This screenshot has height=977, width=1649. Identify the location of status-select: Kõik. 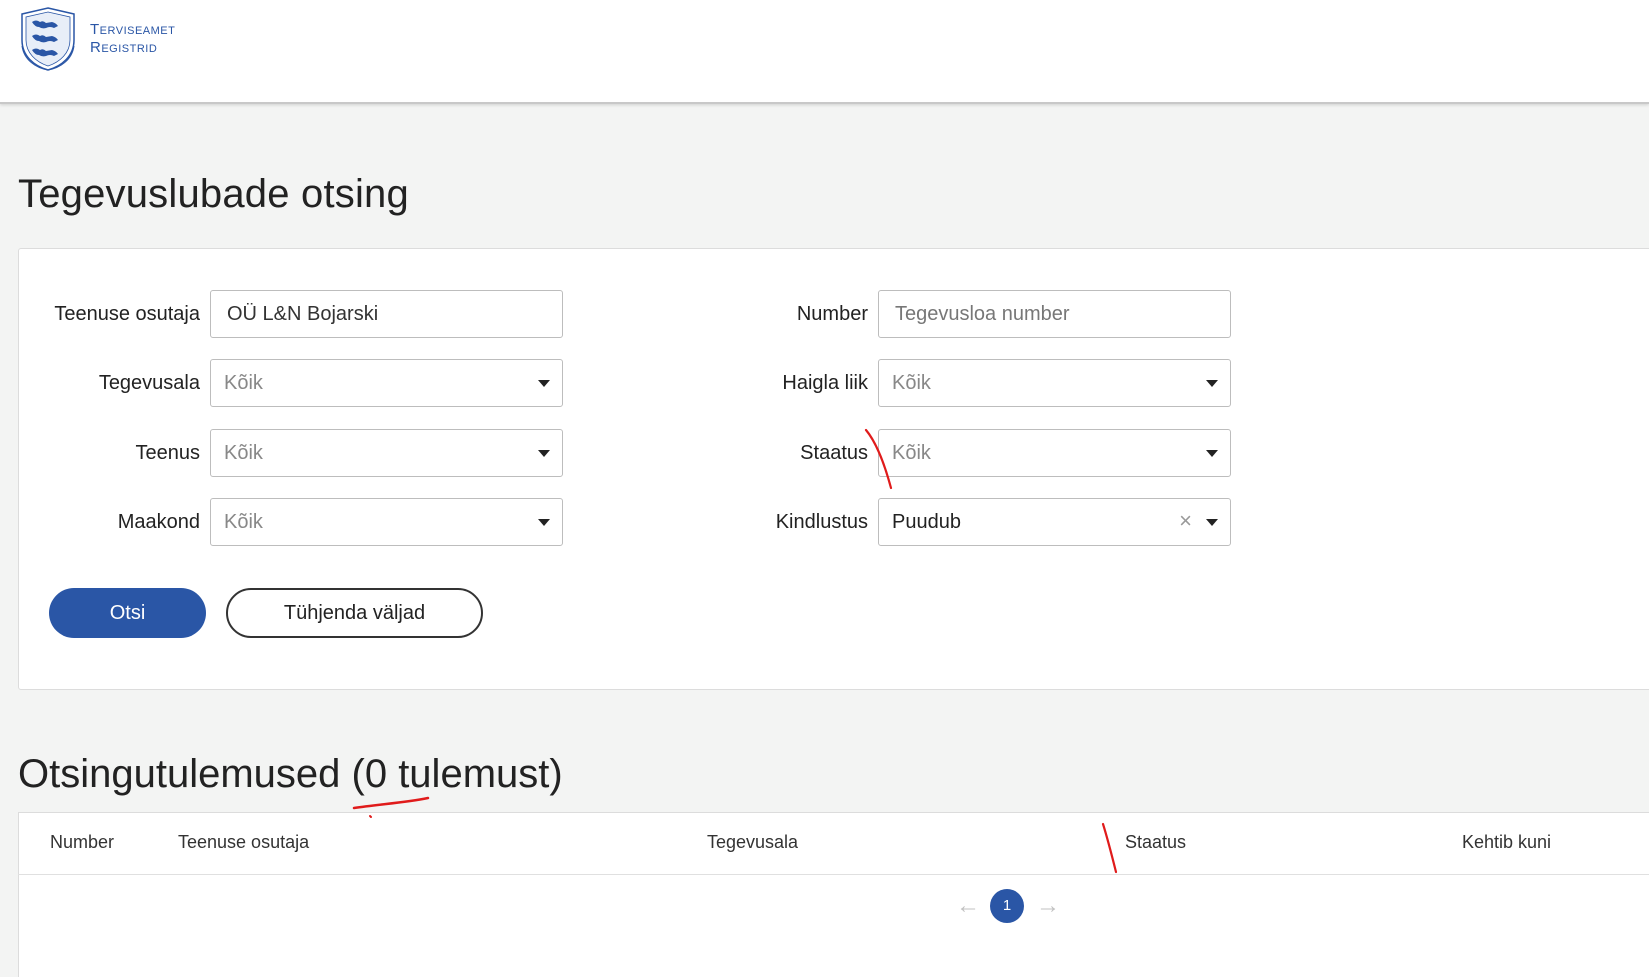
(1054, 453).